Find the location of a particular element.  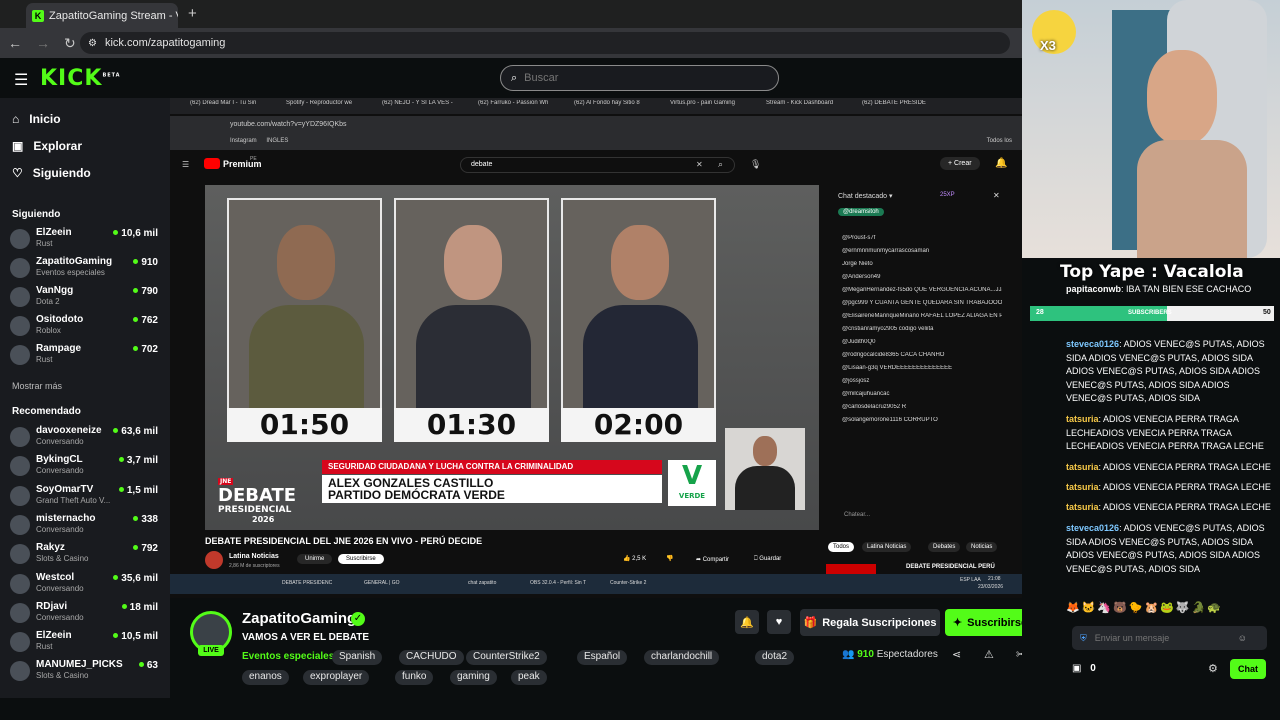

points-display: ▣ 0 is located at coordinates (1084, 668).